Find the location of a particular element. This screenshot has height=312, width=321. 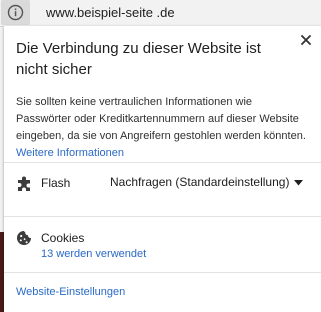

cookie-icon is located at coordinates (24, 238).